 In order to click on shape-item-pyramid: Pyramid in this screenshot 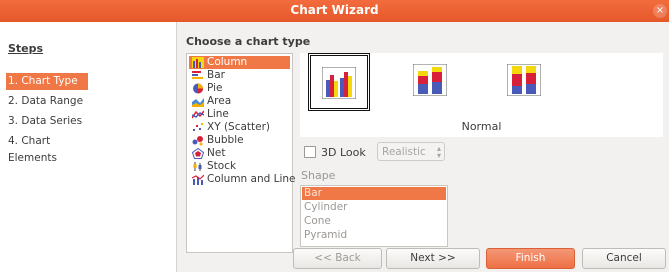, I will do `click(374, 235)`.